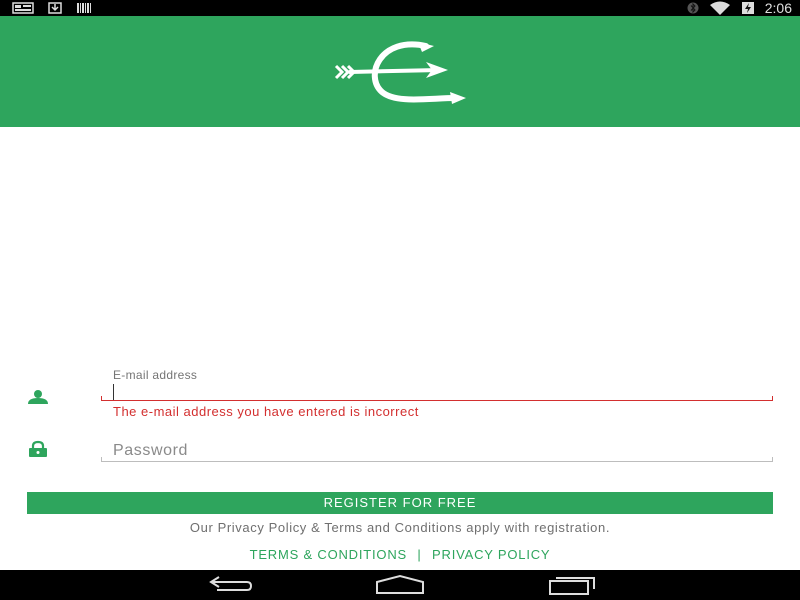 The width and height of the screenshot is (800, 600). Describe the element at coordinates (739, 8) in the screenshot. I see `status-right-icons: 2:06` at that location.